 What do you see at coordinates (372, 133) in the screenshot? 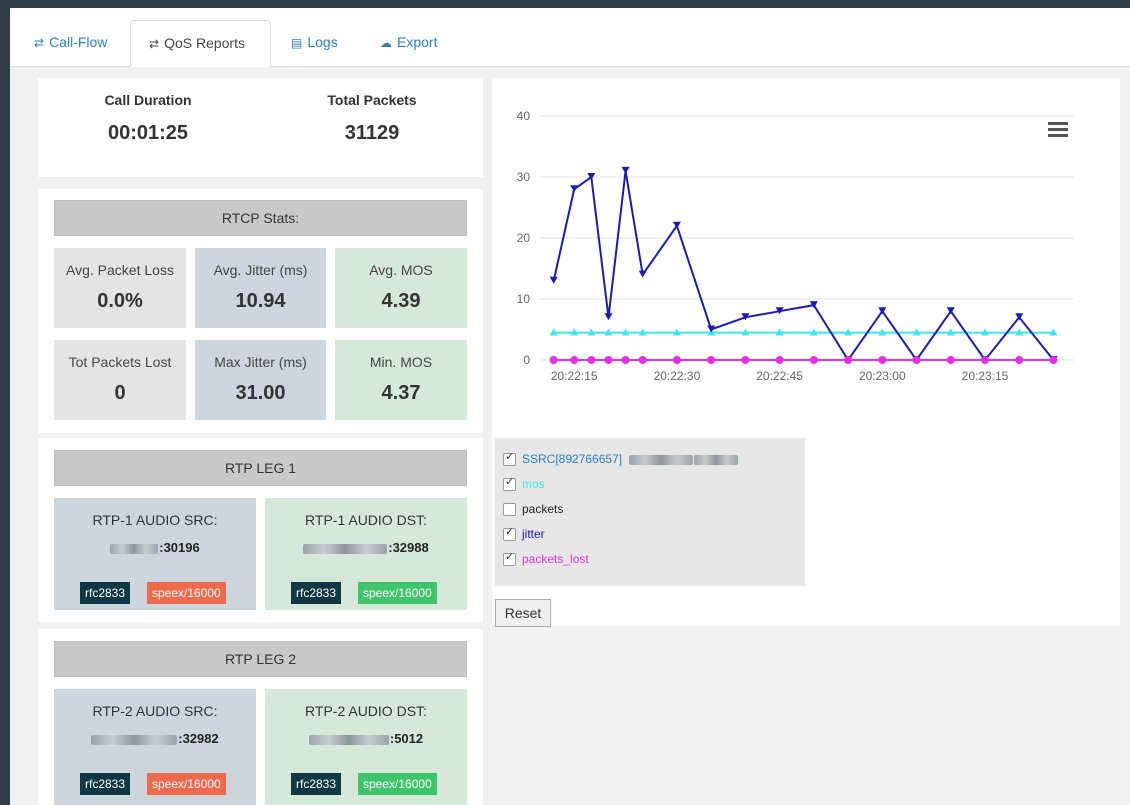
I see `total-packets-value: 31129` at bounding box center [372, 133].